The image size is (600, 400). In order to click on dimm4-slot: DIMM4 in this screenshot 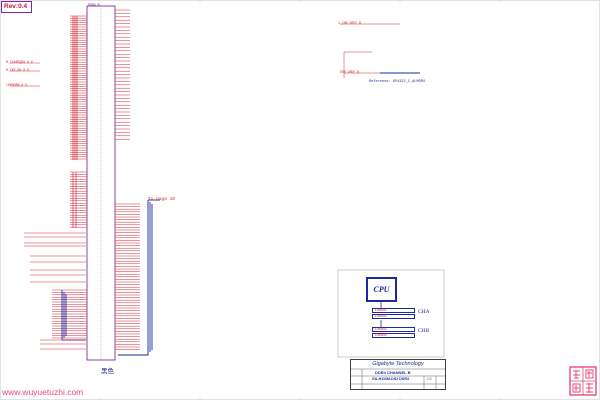, I will do `click(393, 335)`.